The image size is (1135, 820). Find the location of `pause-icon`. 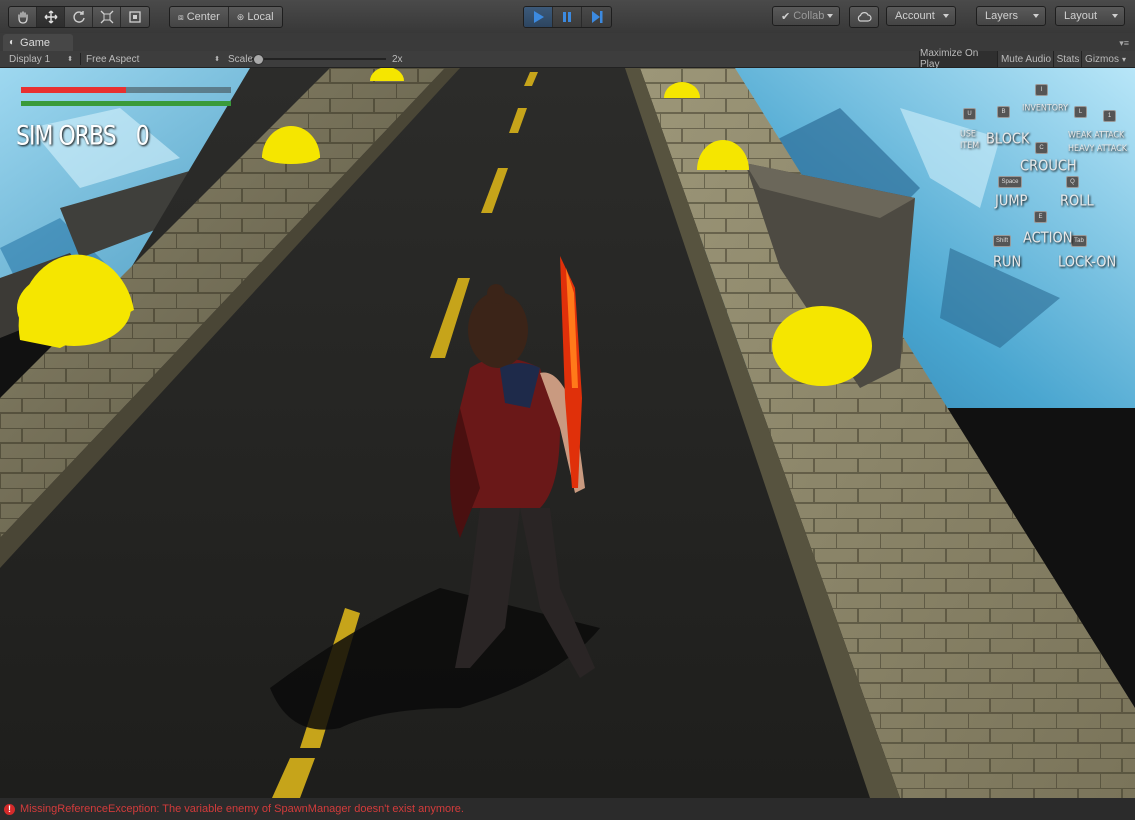

pause-icon is located at coordinates (567, 17).